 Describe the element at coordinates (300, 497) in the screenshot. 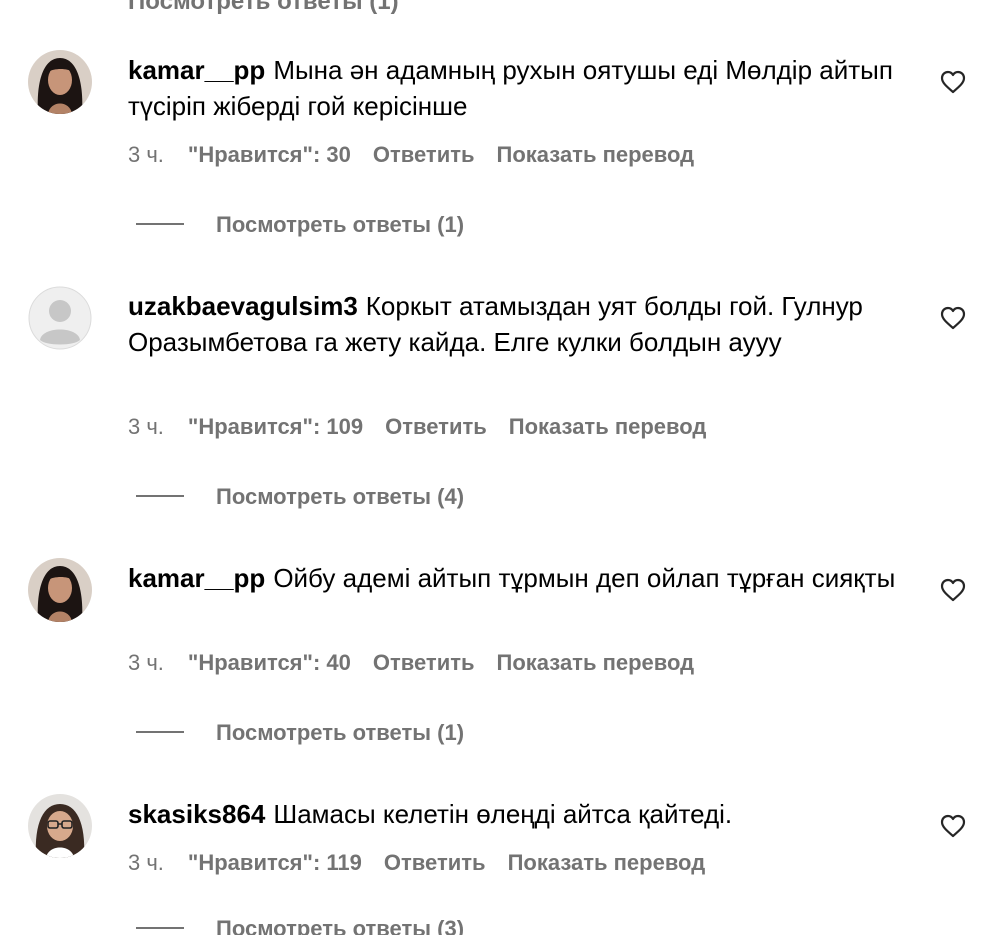

I see `view-replies-link: Посмотреть ответы (4)` at that location.